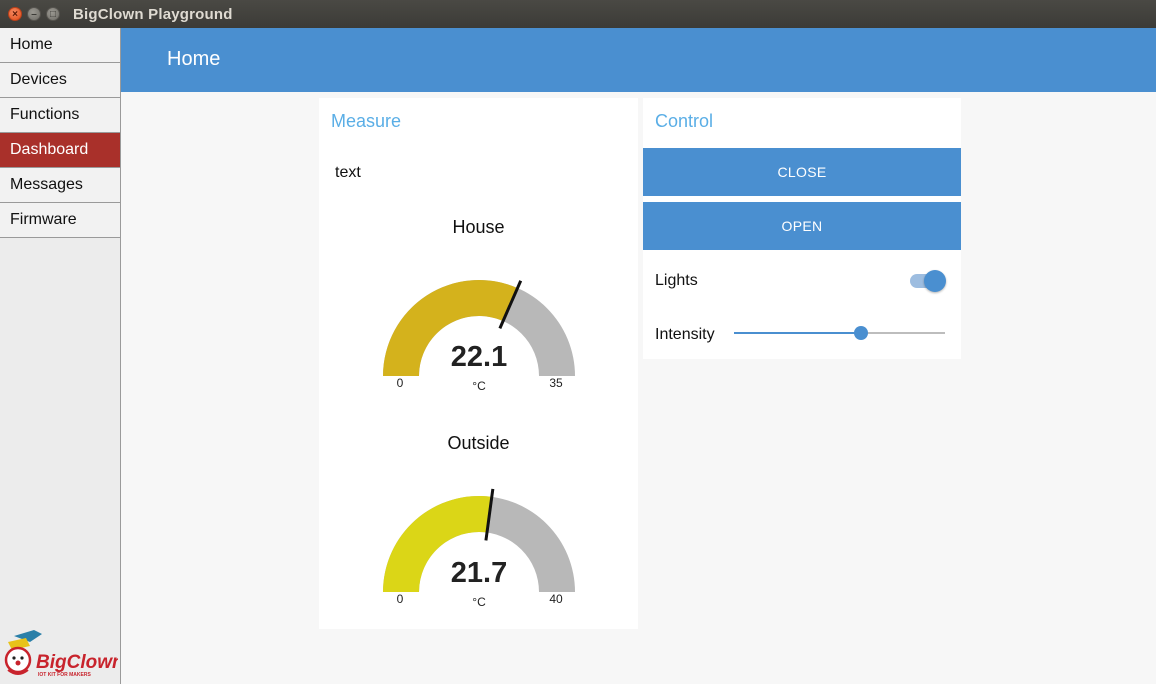 Image resolution: width=1156 pixels, height=684 pixels. I want to click on lights-label: Lights, so click(676, 280).